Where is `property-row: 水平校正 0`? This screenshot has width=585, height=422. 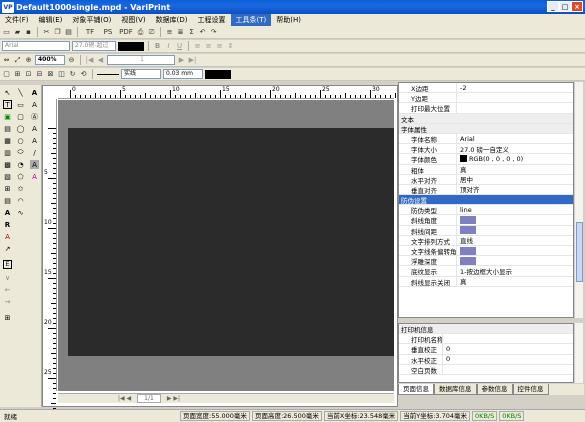
property-row: 水平校正 0 is located at coordinates (486, 359).